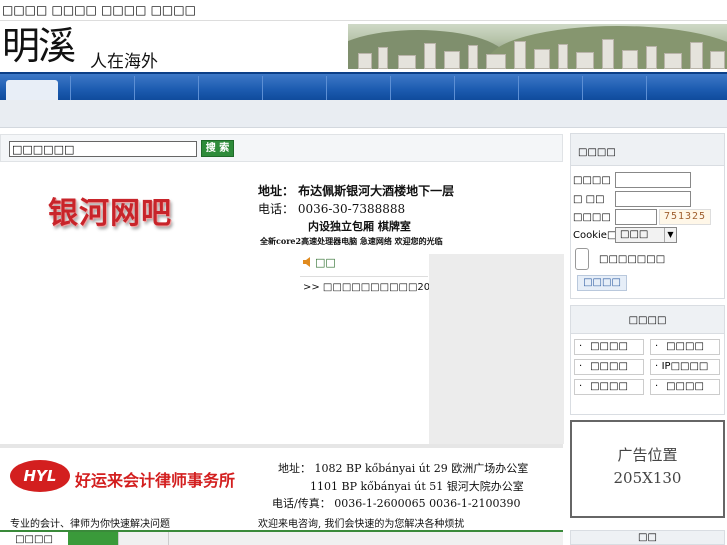  I want to click on quick-link-ip: · IP□□□□, so click(685, 367).